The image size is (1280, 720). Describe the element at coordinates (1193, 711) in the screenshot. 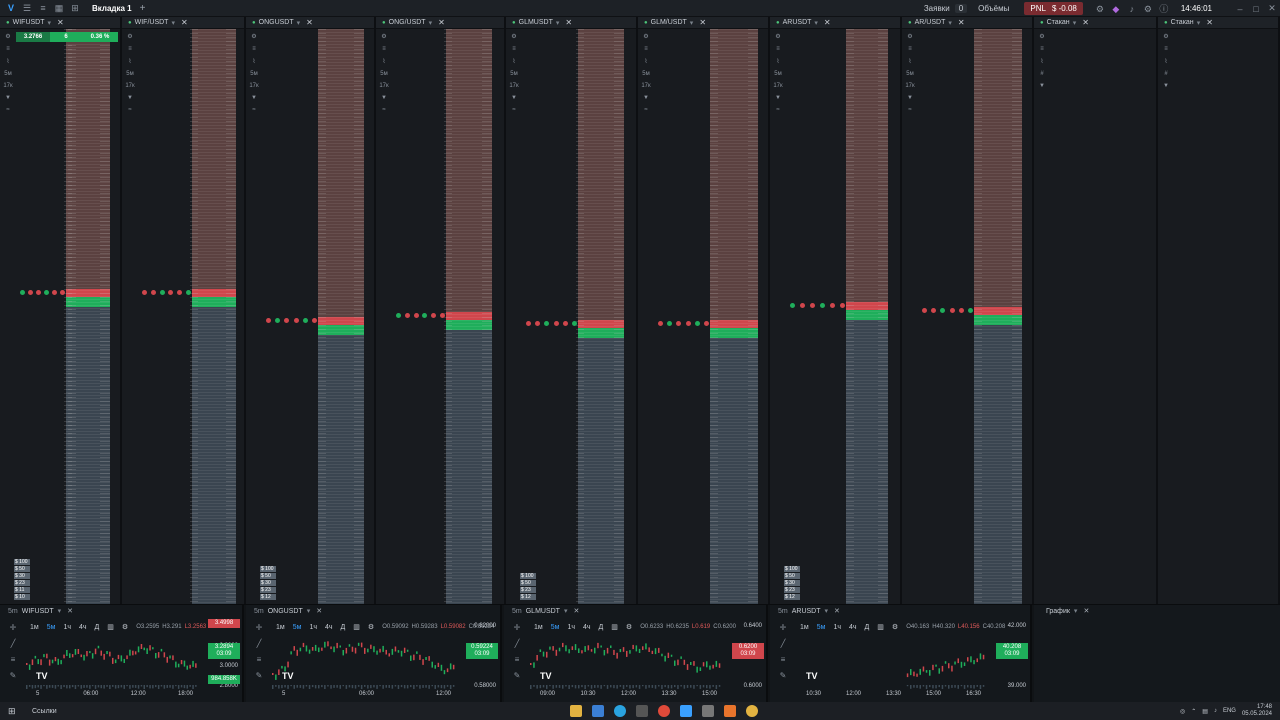

I see `tray-up-icon: ⌃` at that location.